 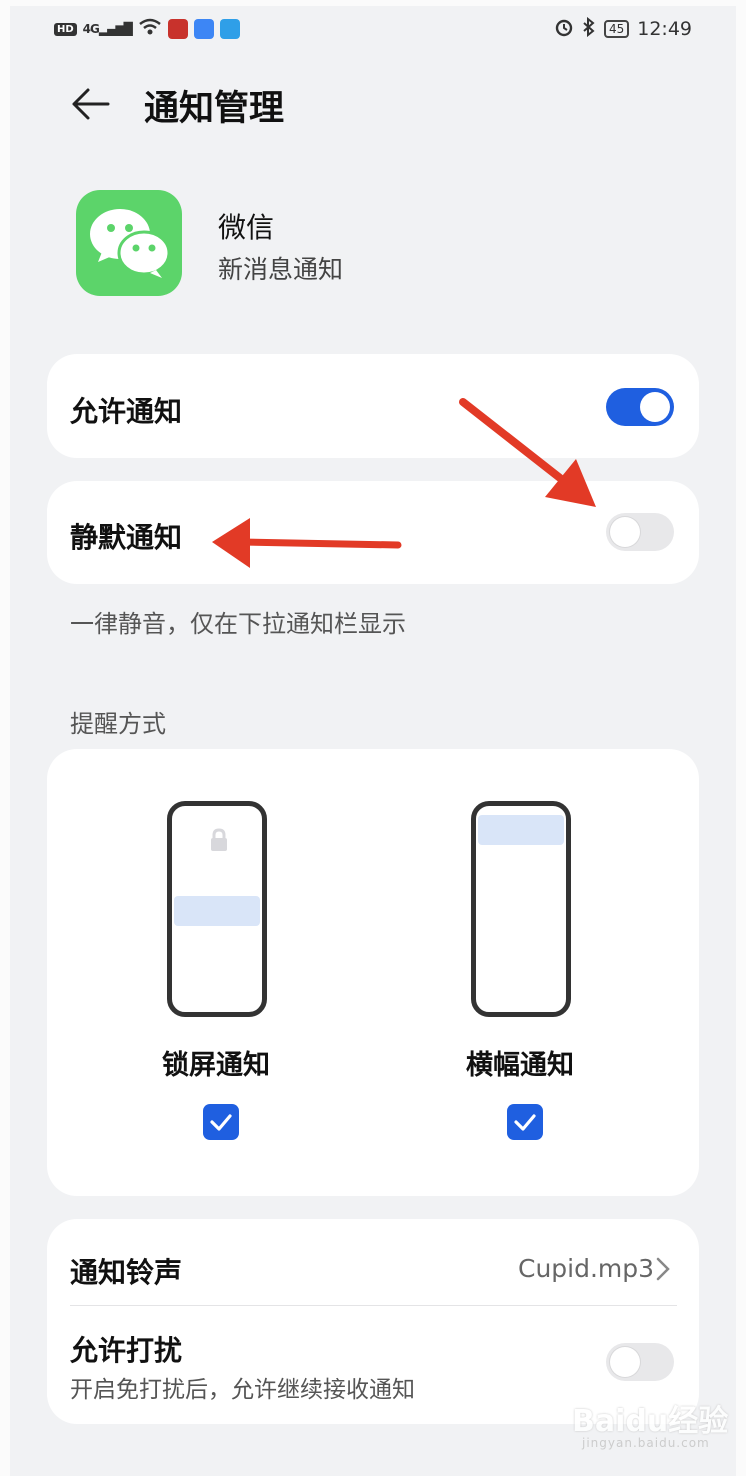 I want to click on annotation-arrow-left, so click(x=307, y=543).